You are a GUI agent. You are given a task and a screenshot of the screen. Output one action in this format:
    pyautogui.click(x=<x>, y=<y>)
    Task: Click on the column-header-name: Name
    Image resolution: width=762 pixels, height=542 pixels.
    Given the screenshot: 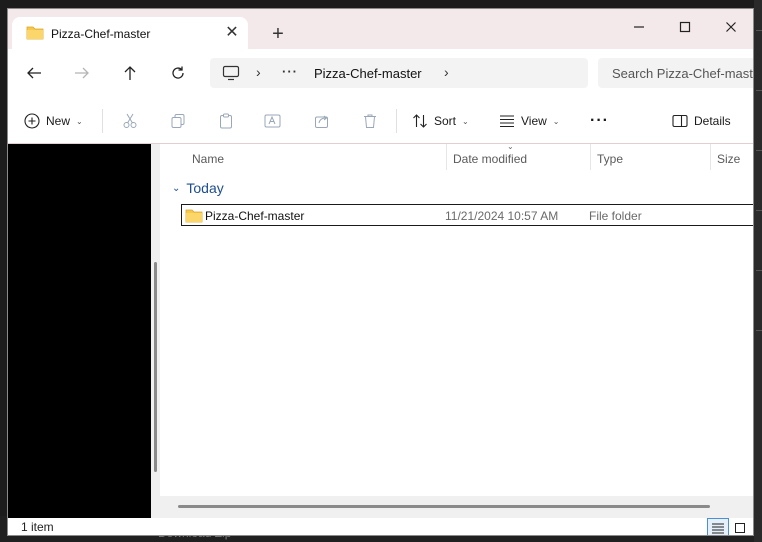 What is the action you would take?
    pyautogui.click(x=316, y=157)
    